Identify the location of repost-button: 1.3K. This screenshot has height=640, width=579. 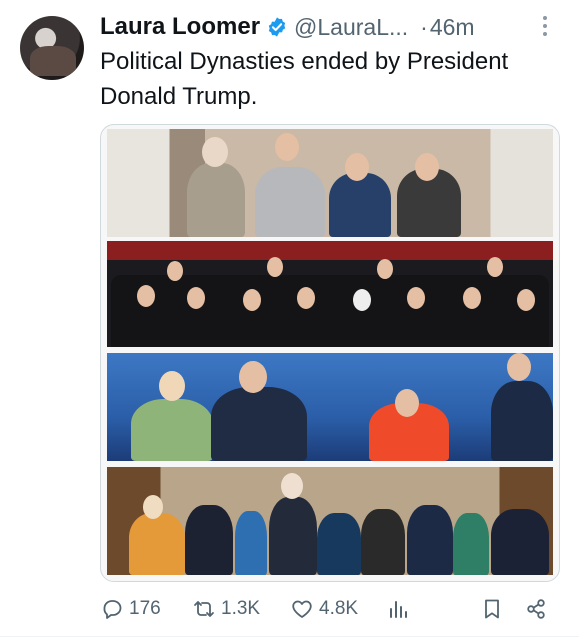
(226, 609).